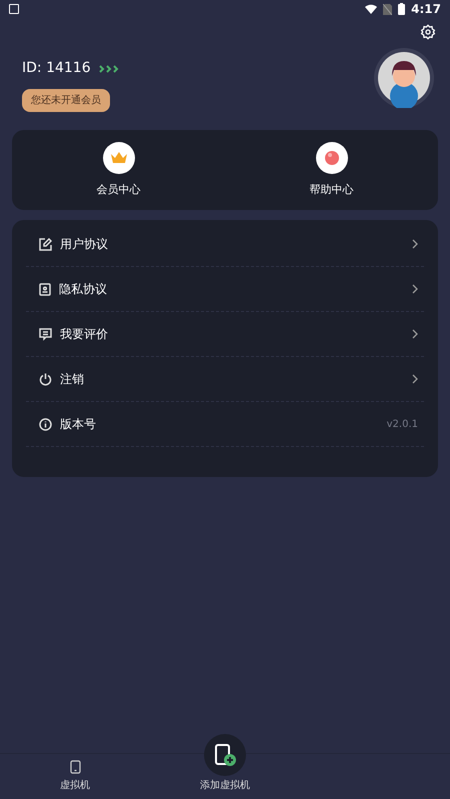  Describe the element at coordinates (332, 190) in the screenshot. I see `shortcut-label: 帮助中心` at that location.